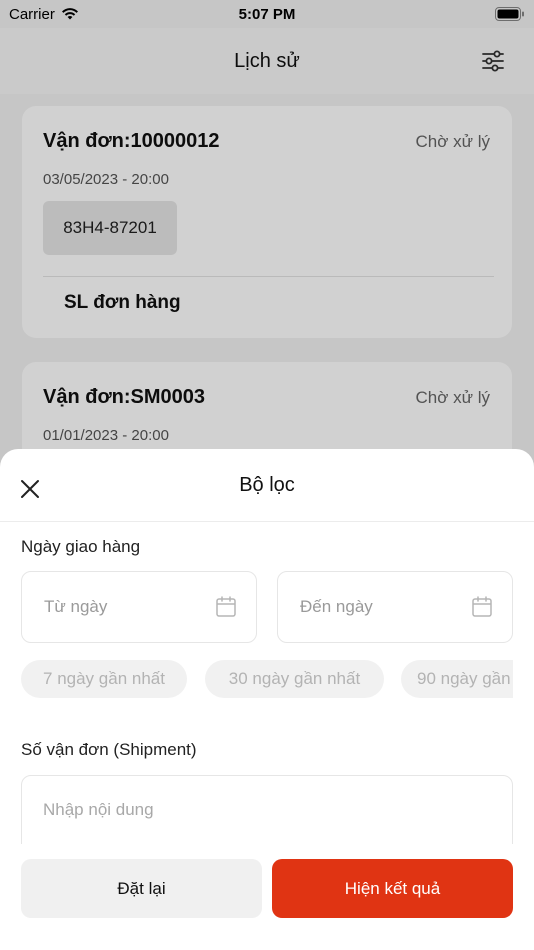 The height and width of the screenshot is (950, 534). Describe the element at coordinates (395, 607) in the screenshot. I see `to-date-field: Đến ngày` at that location.